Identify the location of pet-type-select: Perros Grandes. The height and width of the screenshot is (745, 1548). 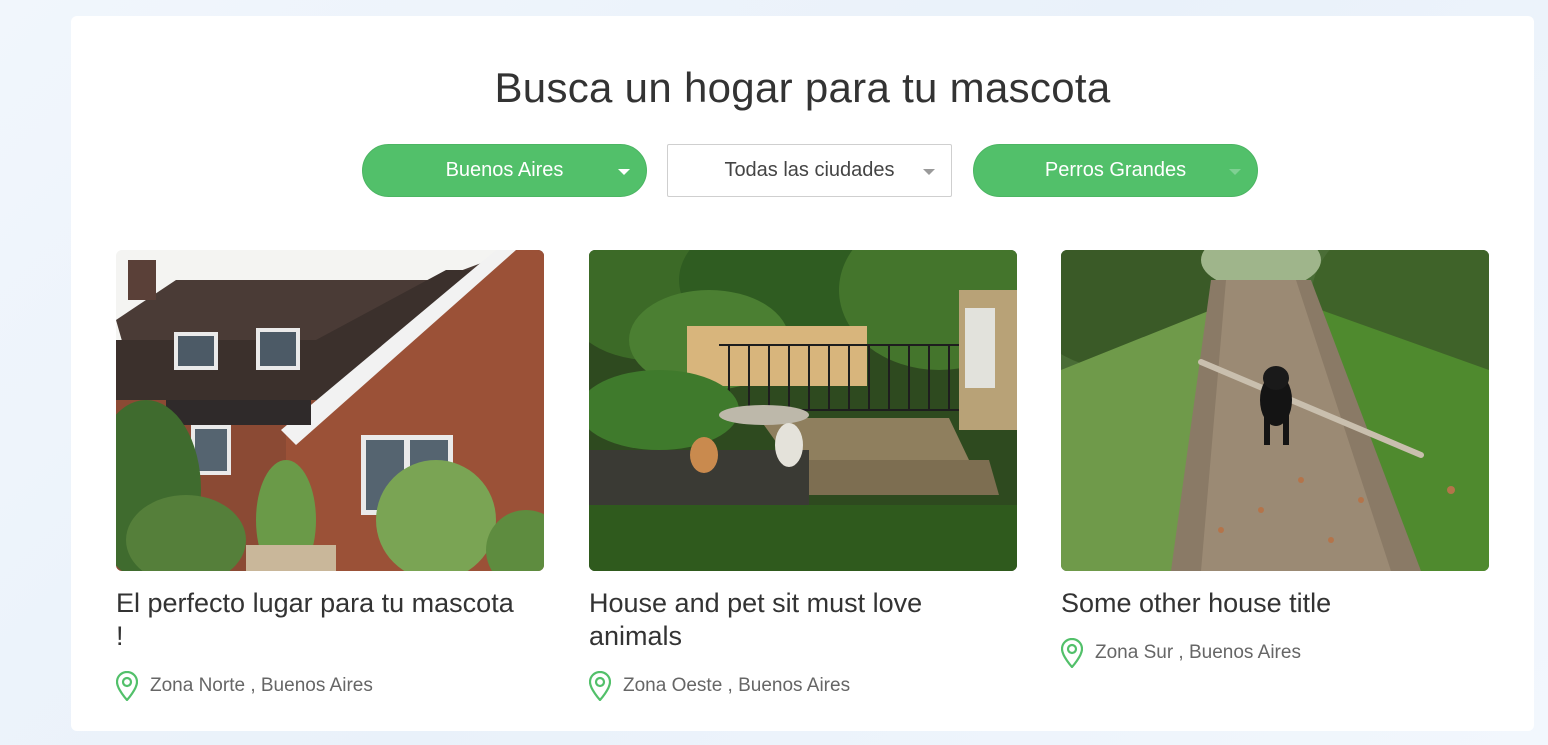
(1115, 170).